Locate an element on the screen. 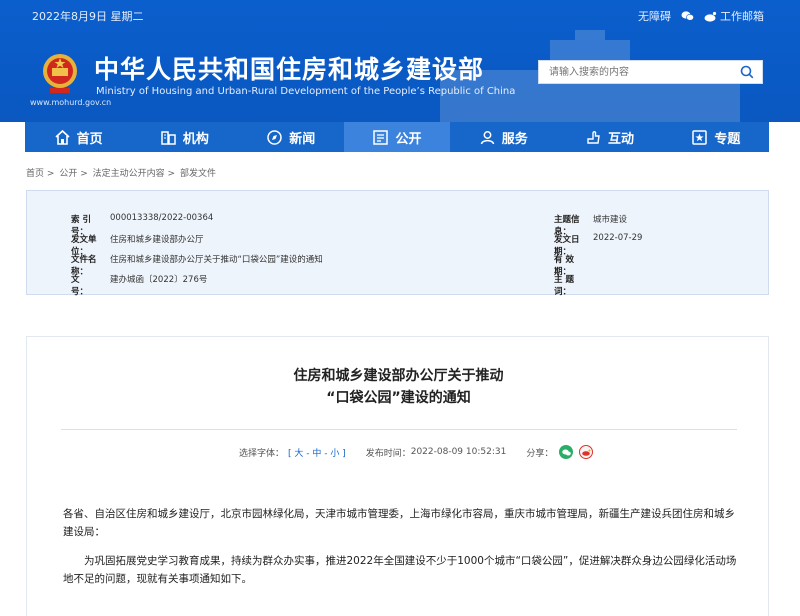  publish-time-value: 2022-08-09 10:52:31 is located at coordinates (458, 452).